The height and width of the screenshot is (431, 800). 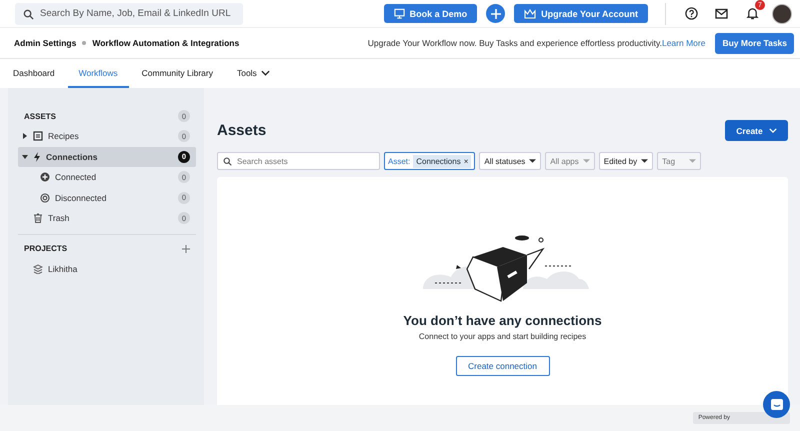 What do you see at coordinates (38, 136) in the screenshot?
I see `document-icon` at bounding box center [38, 136].